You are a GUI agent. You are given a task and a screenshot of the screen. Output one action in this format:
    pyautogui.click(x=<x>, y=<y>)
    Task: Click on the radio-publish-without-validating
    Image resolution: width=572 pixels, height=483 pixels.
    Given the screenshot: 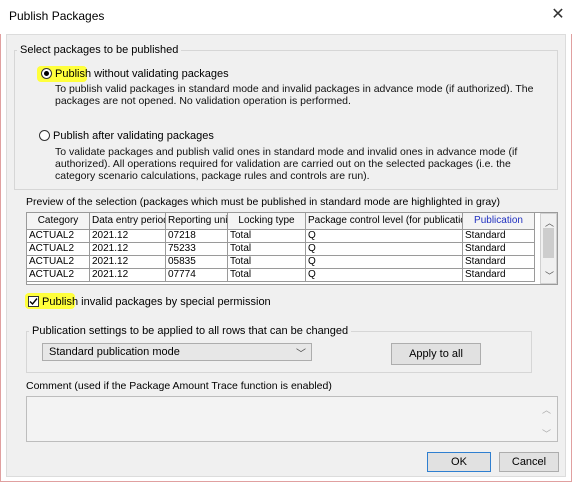 What is the action you would take?
    pyautogui.click(x=46, y=73)
    